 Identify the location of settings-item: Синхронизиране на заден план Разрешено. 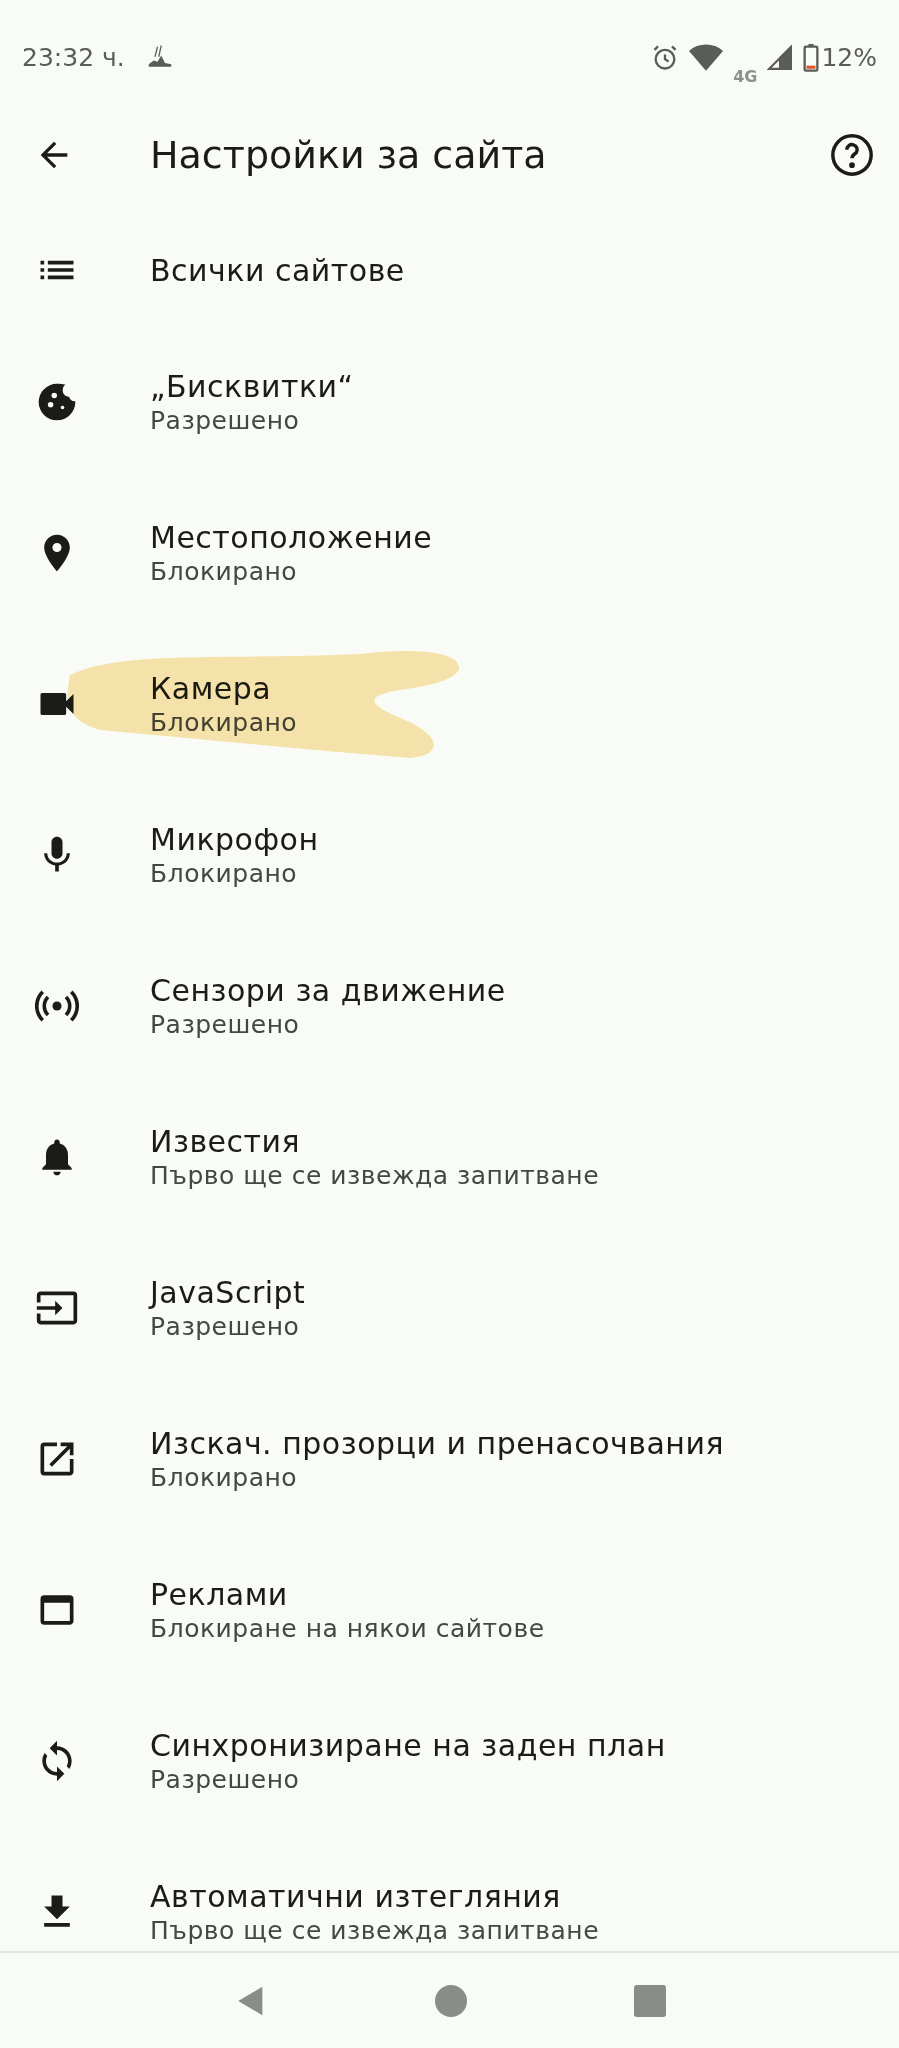
(449, 1760).